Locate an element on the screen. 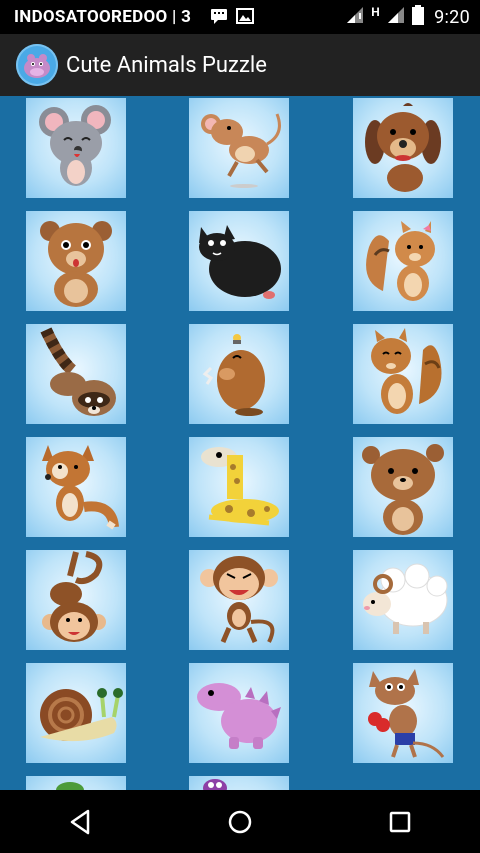 The height and width of the screenshot is (853, 480). recents-icon is located at coordinates (400, 821).